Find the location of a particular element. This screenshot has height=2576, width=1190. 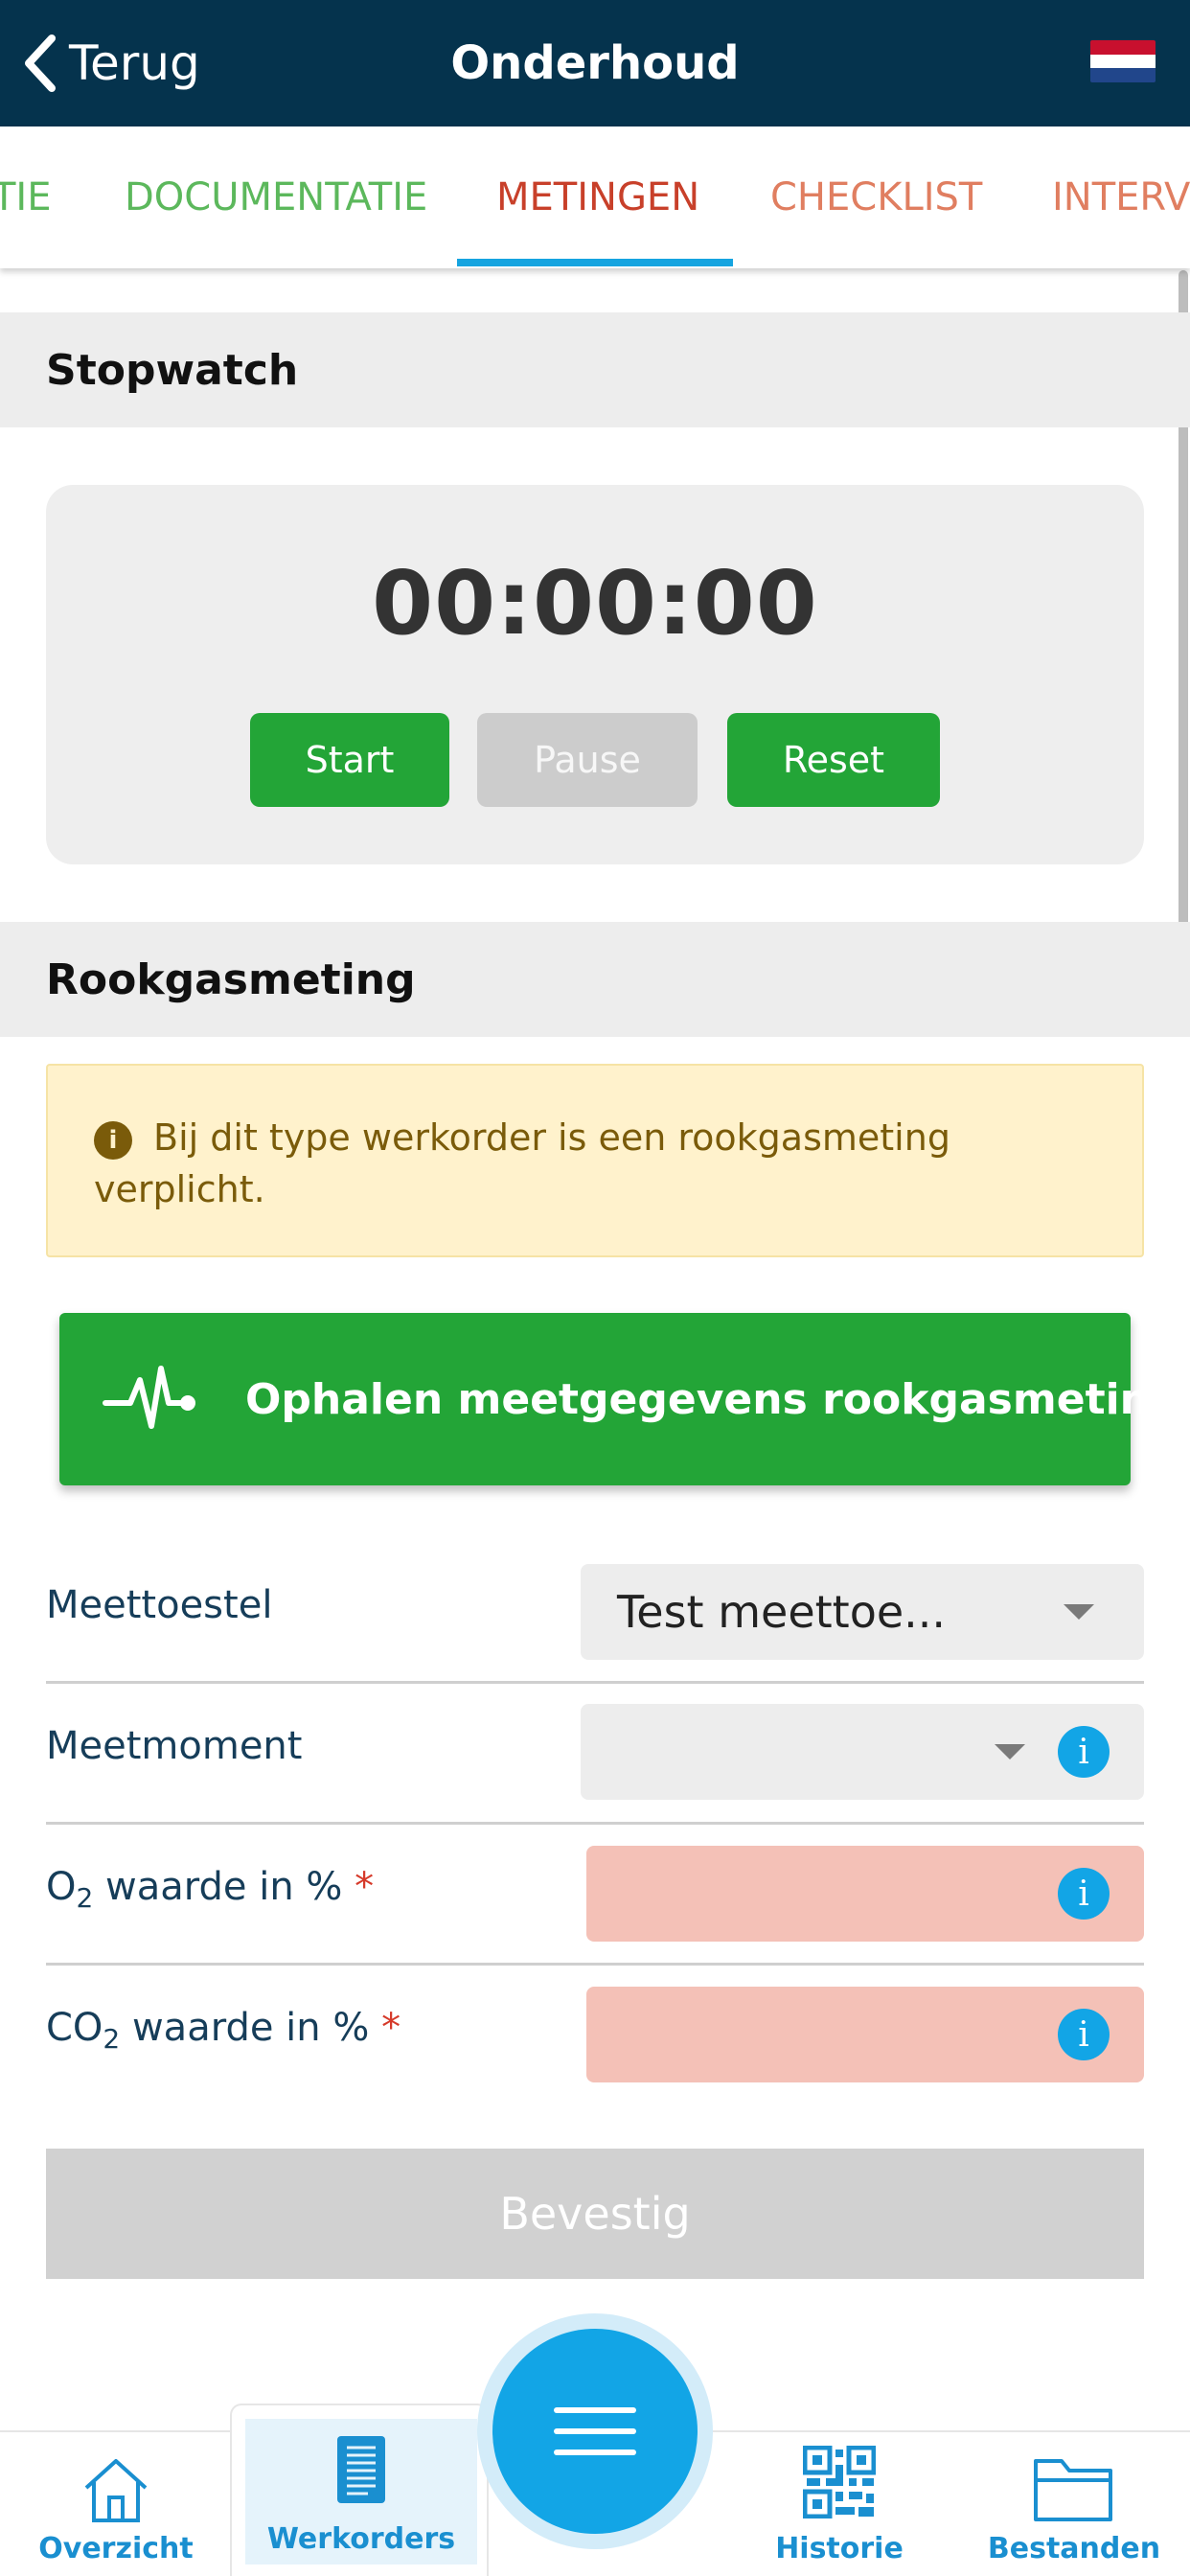

chevron-left-icon is located at coordinates (41, 63).